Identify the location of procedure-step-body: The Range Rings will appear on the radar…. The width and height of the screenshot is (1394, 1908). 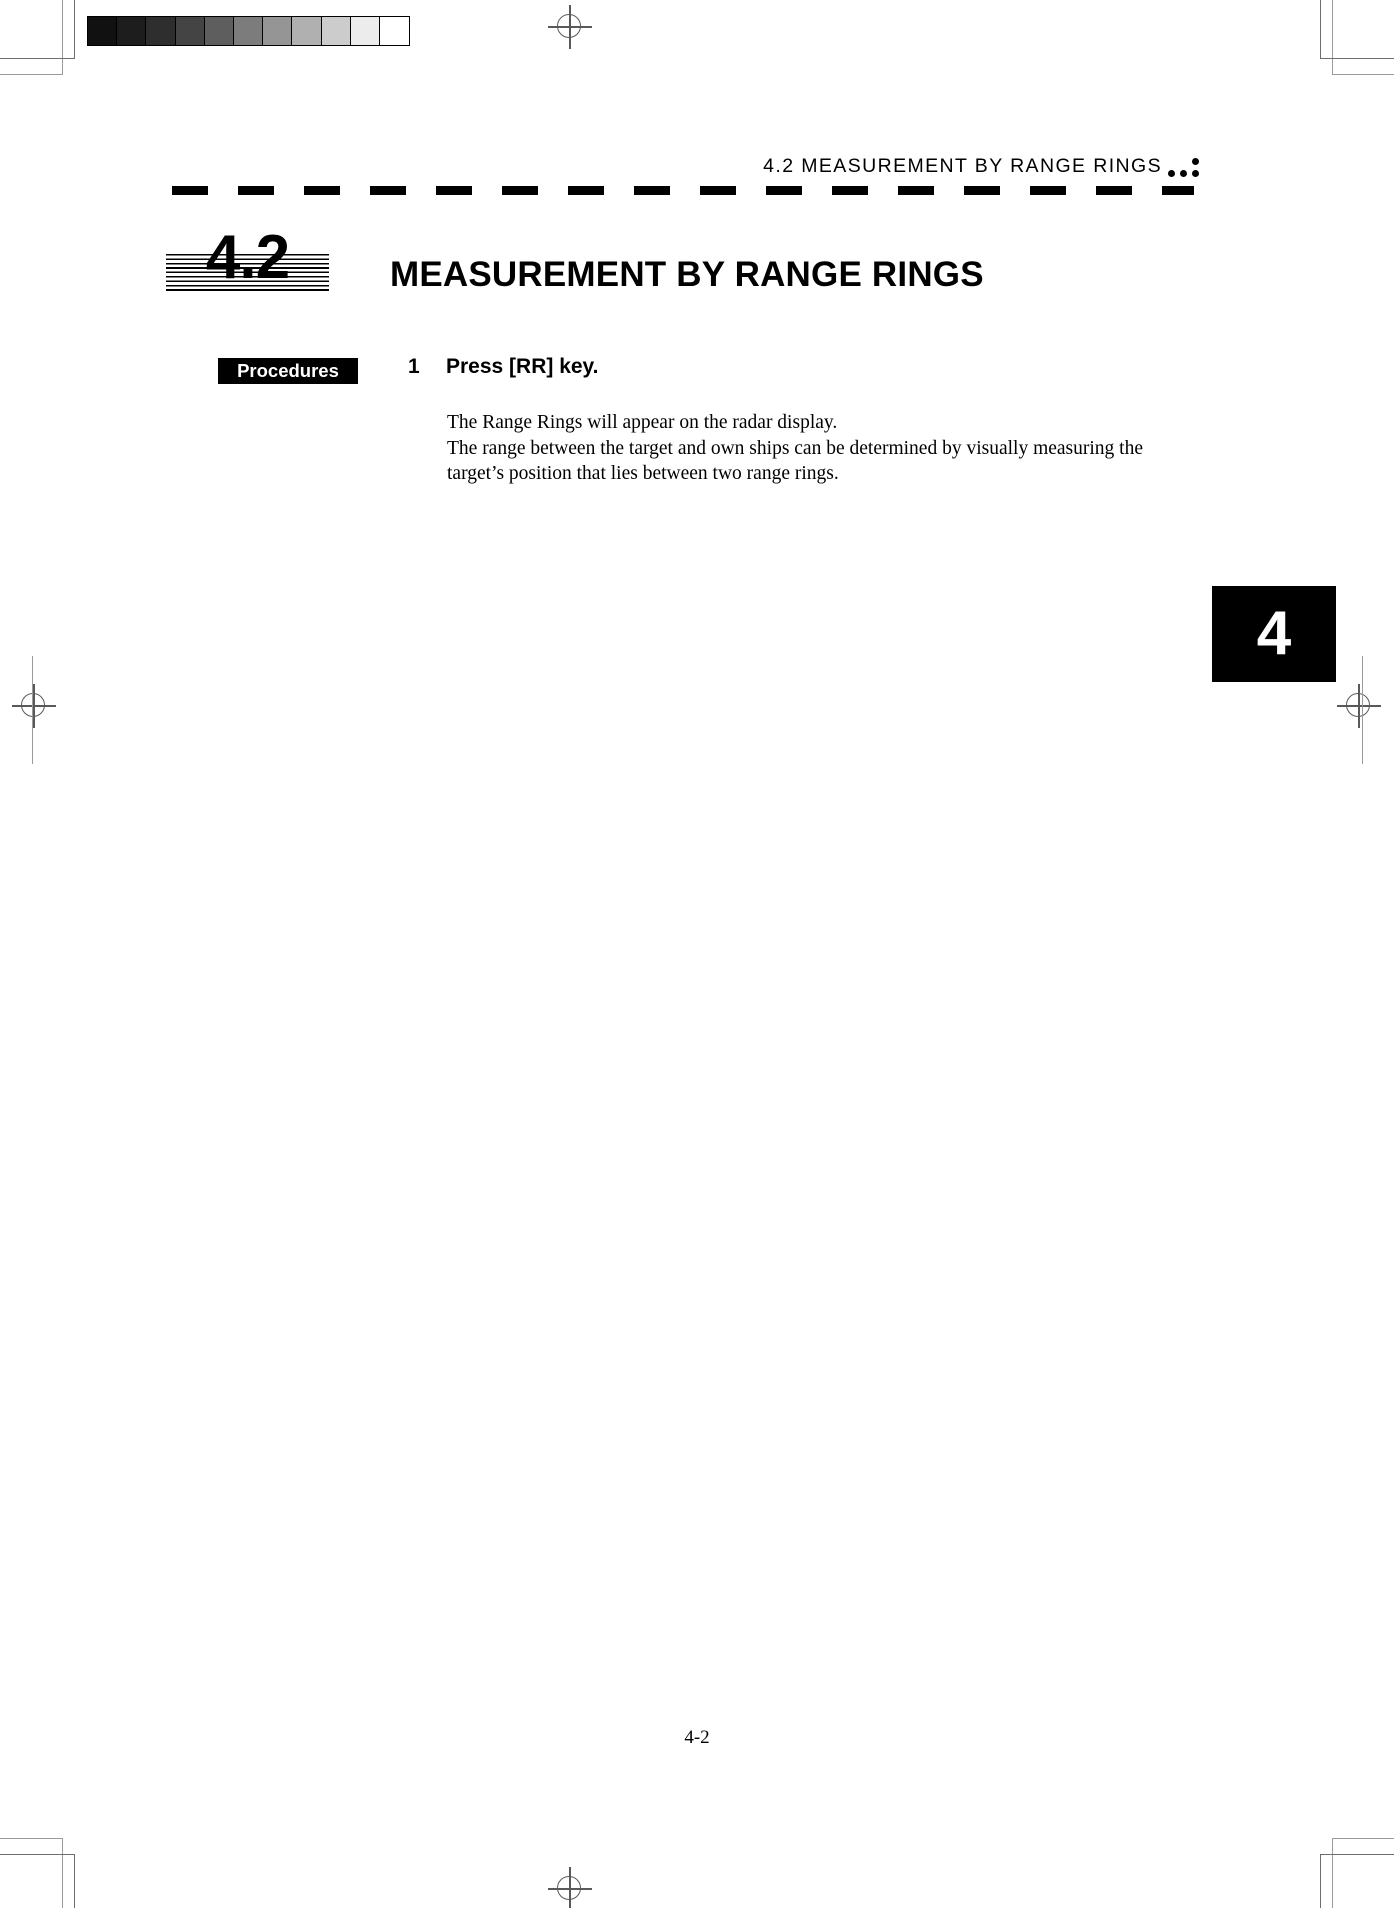
(827, 448).